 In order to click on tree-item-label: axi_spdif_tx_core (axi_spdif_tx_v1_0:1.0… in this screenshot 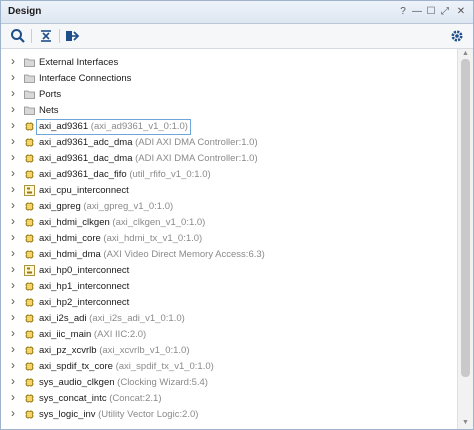, I will do `click(126, 367)`.